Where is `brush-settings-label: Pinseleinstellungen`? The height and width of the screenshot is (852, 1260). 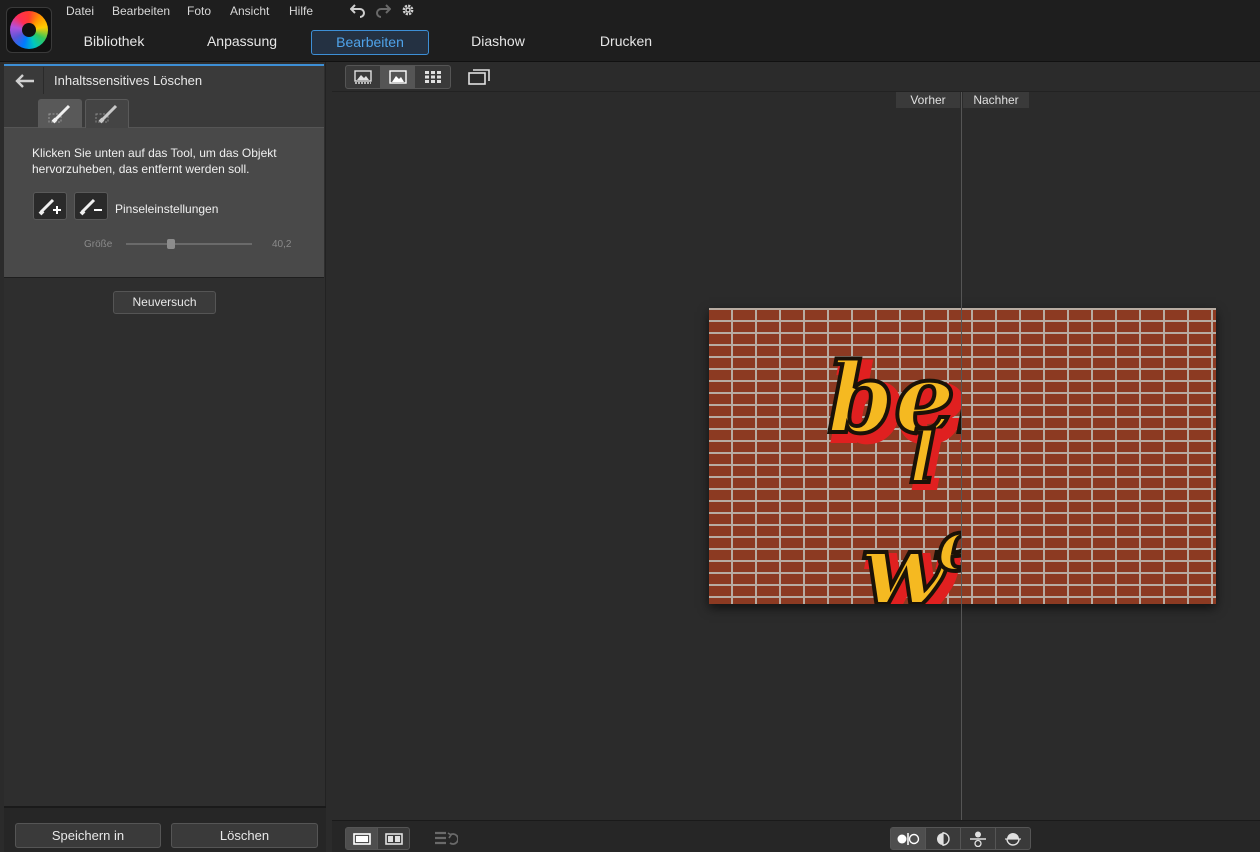
brush-settings-label: Pinseleinstellungen is located at coordinates (167, 209).